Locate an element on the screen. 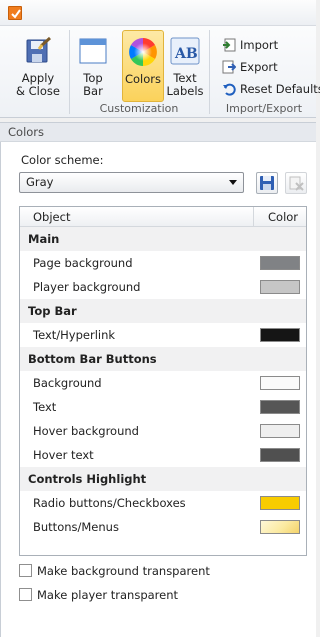 The height and width of the screenshot is (637, 320). table-row: Text/Hyperlink is located at coordinates (163, 335).